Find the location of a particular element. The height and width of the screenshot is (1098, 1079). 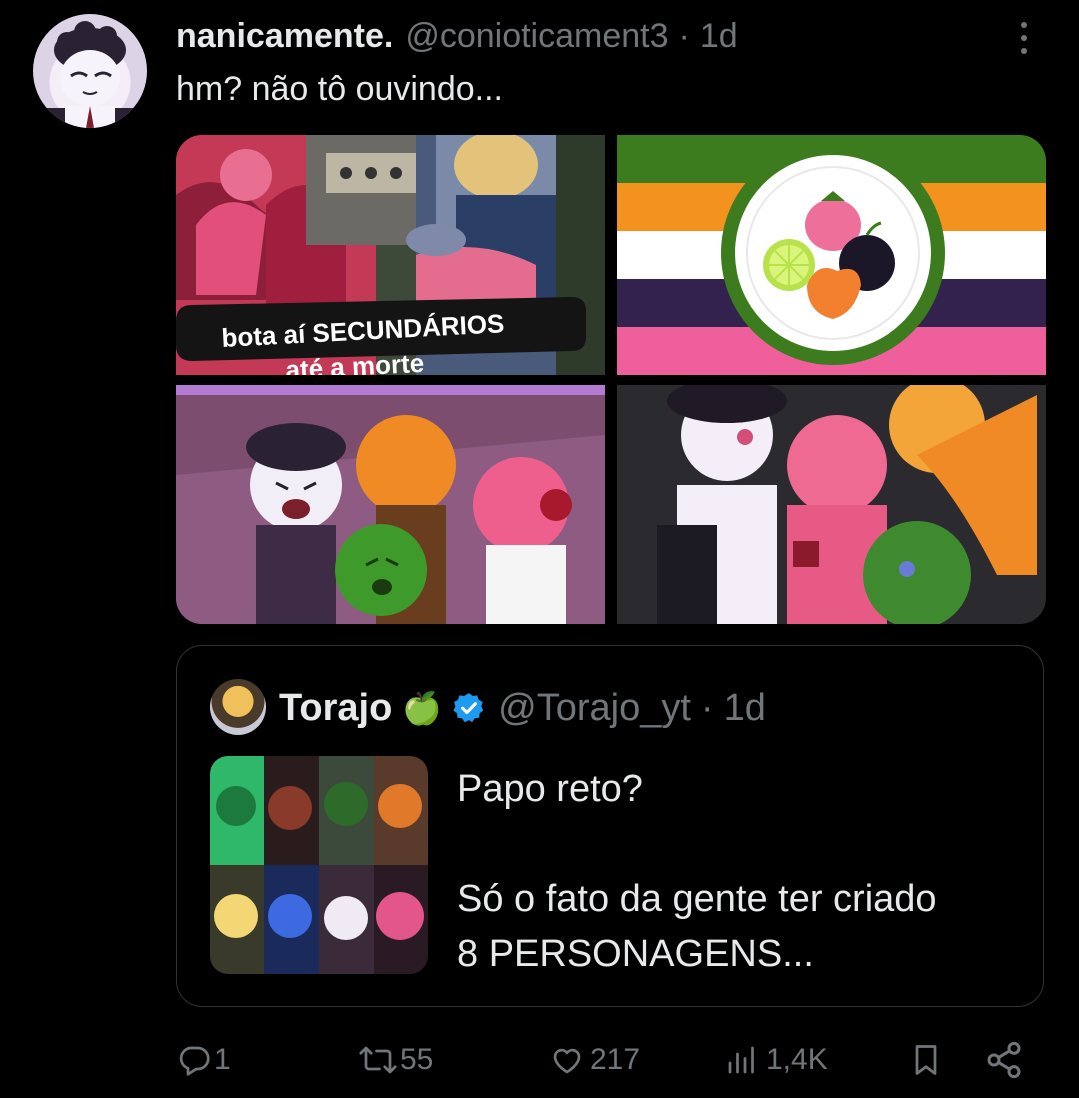

repost-button: 55 is located at coordinates (395, 1060).